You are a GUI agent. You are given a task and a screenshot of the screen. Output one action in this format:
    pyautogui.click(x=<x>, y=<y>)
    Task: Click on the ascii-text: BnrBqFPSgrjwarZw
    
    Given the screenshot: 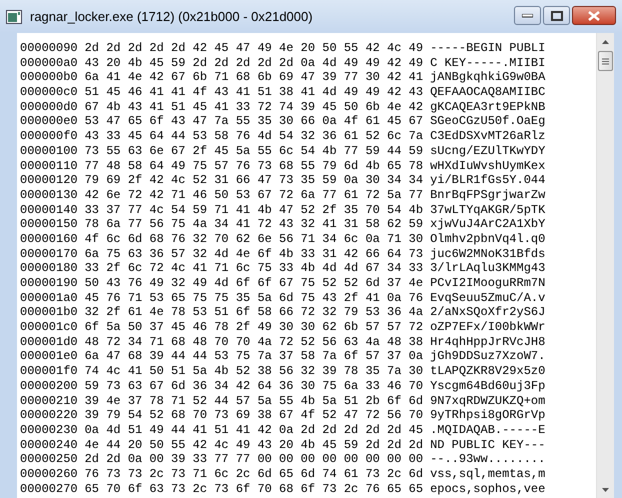 What is the action you would take?
    pyautogui.click(x=488, y=195)
    